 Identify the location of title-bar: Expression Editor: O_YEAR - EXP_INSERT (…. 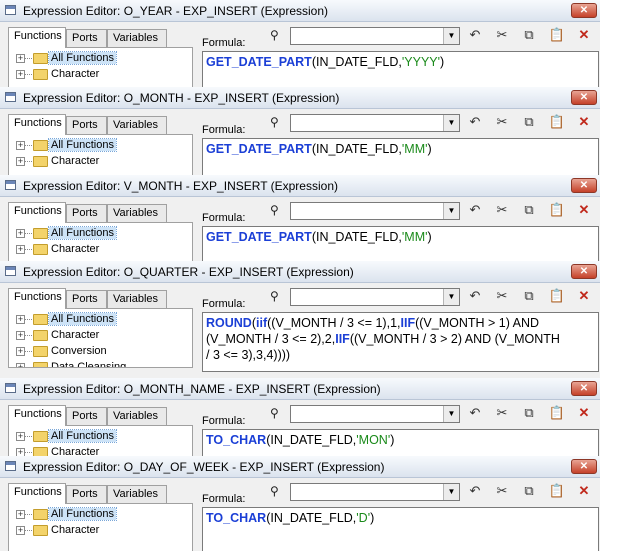
(300, 11).